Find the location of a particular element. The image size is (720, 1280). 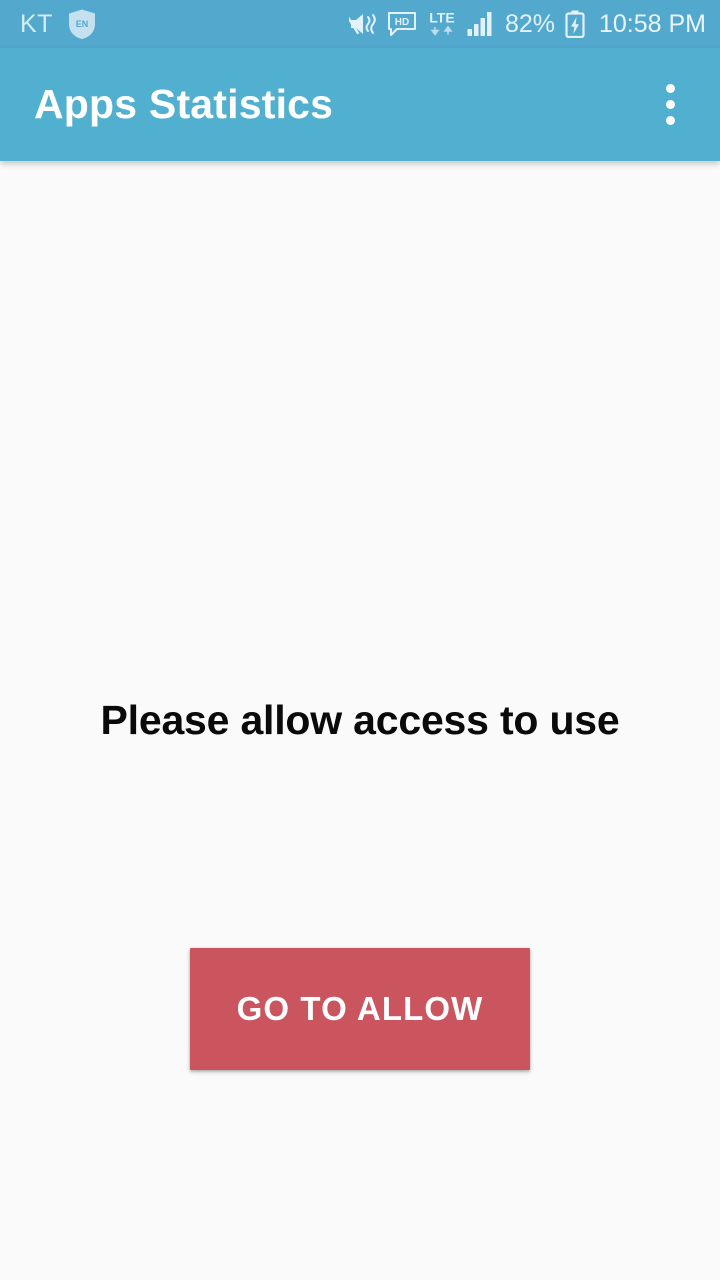

vpn-shield-icon: EN is located at coordinates (82, 24).